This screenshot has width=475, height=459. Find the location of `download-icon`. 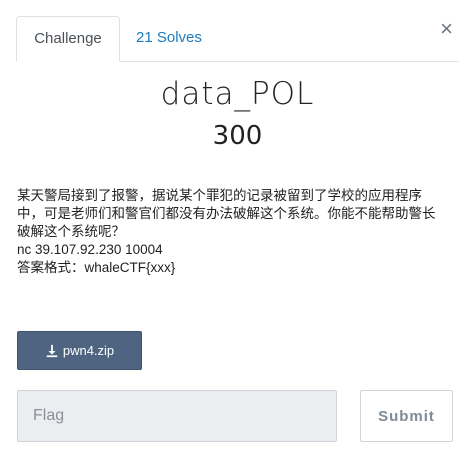

download-icon is located at coordinates (52, 350).